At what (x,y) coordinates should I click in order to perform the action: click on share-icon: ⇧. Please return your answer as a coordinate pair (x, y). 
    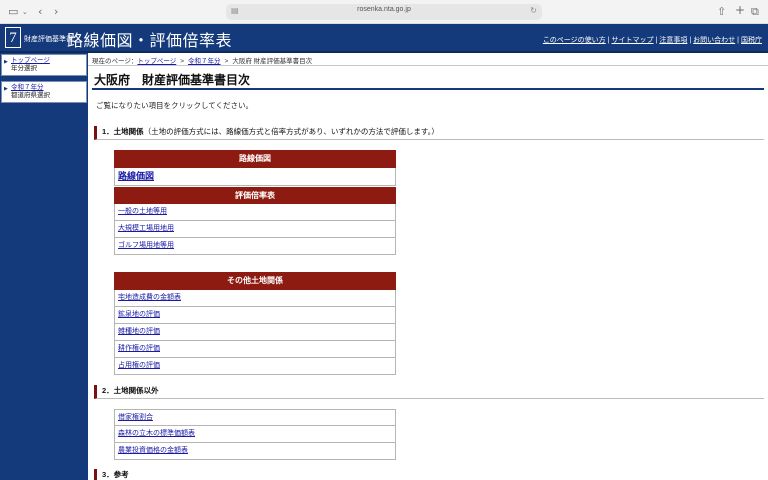
    Looking at the image, I should click on (721, 12).